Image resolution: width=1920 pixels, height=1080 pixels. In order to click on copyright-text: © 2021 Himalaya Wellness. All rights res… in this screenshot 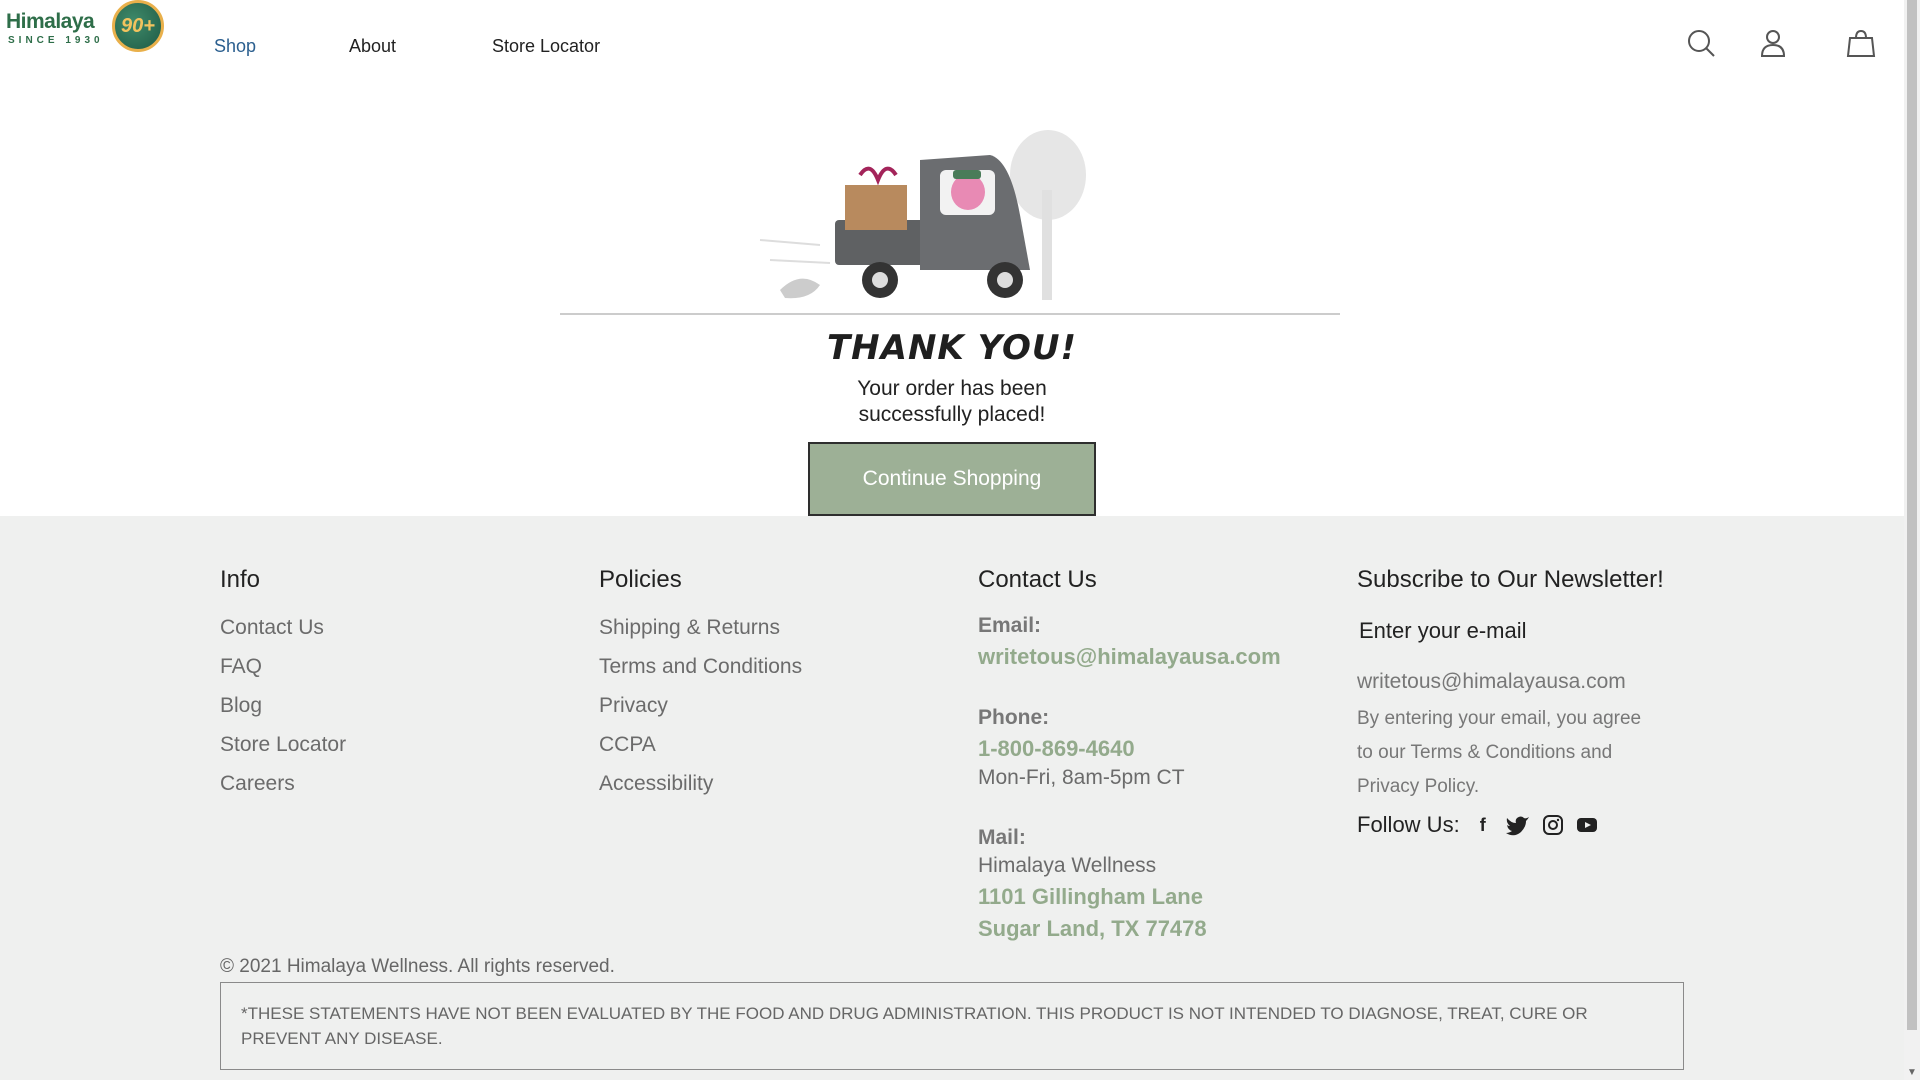, I will do `click(417, 966)`.